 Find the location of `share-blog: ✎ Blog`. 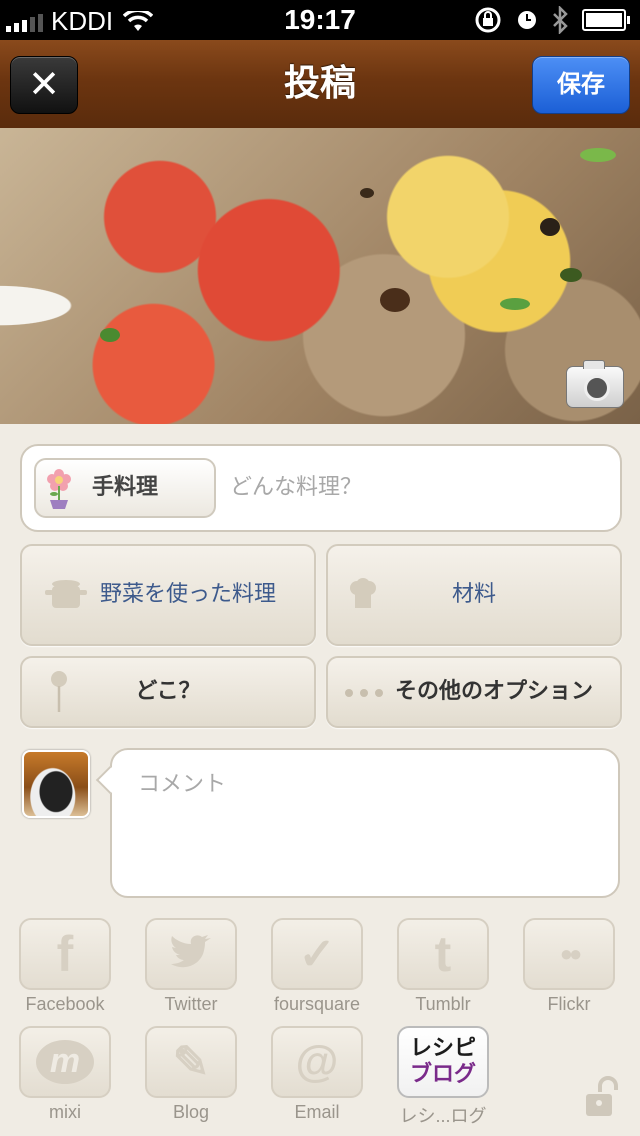

share-blog: ✎ Blog is located at coordinates (191, 1074).